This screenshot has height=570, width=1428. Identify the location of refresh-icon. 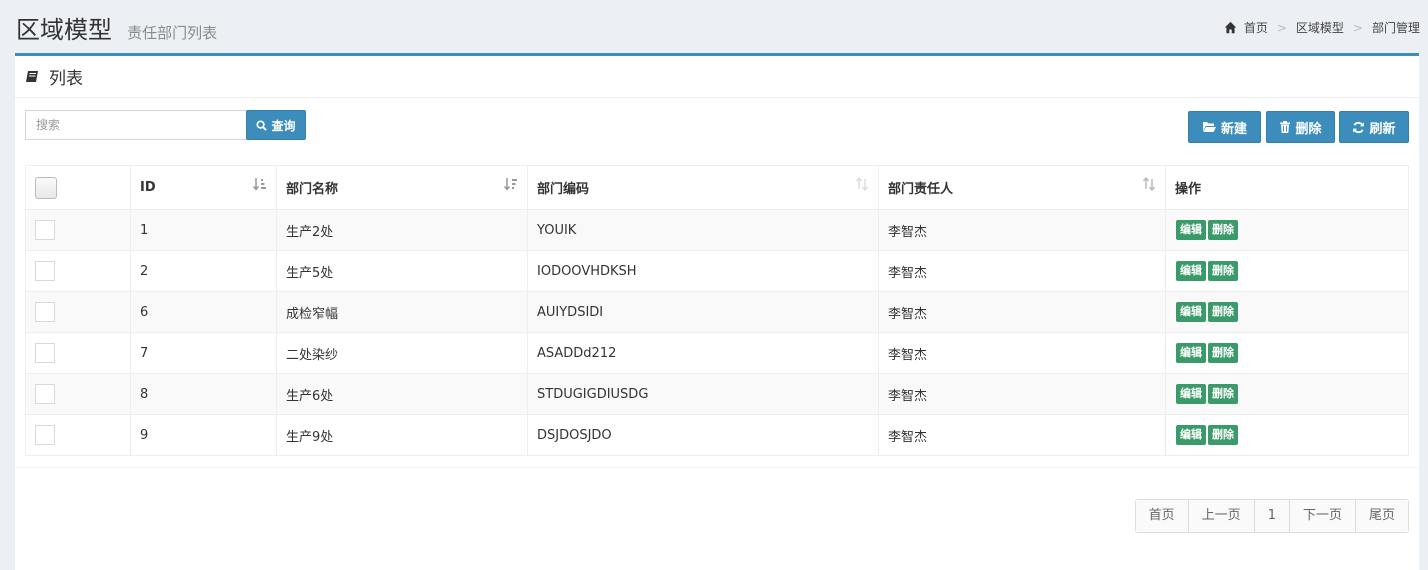
(1359, 127).